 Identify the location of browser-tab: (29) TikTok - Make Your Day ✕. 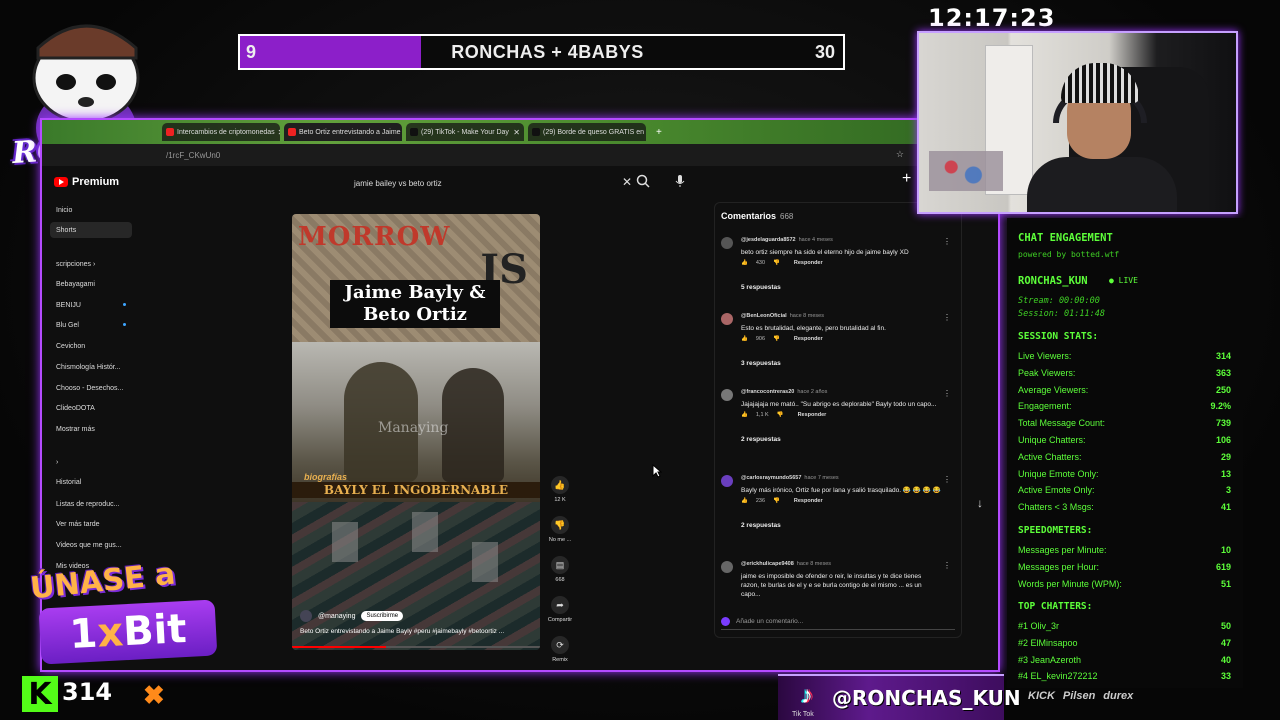
(465, 132).